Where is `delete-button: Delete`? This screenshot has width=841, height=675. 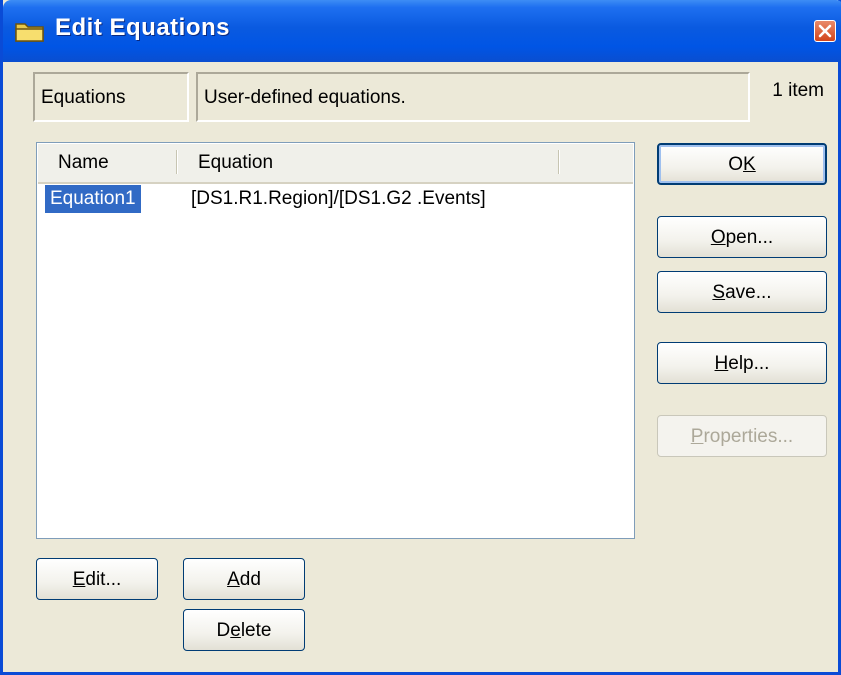 delete-button: Delete is located at coordinates (244, 630).